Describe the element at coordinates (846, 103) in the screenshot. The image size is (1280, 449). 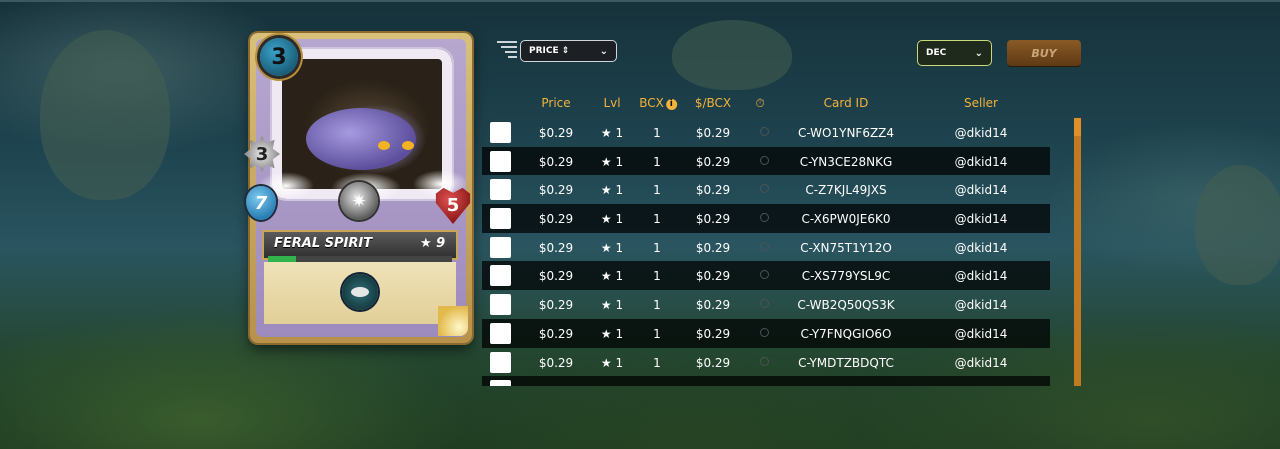
I see `header-card-id: Card ID` at that location.